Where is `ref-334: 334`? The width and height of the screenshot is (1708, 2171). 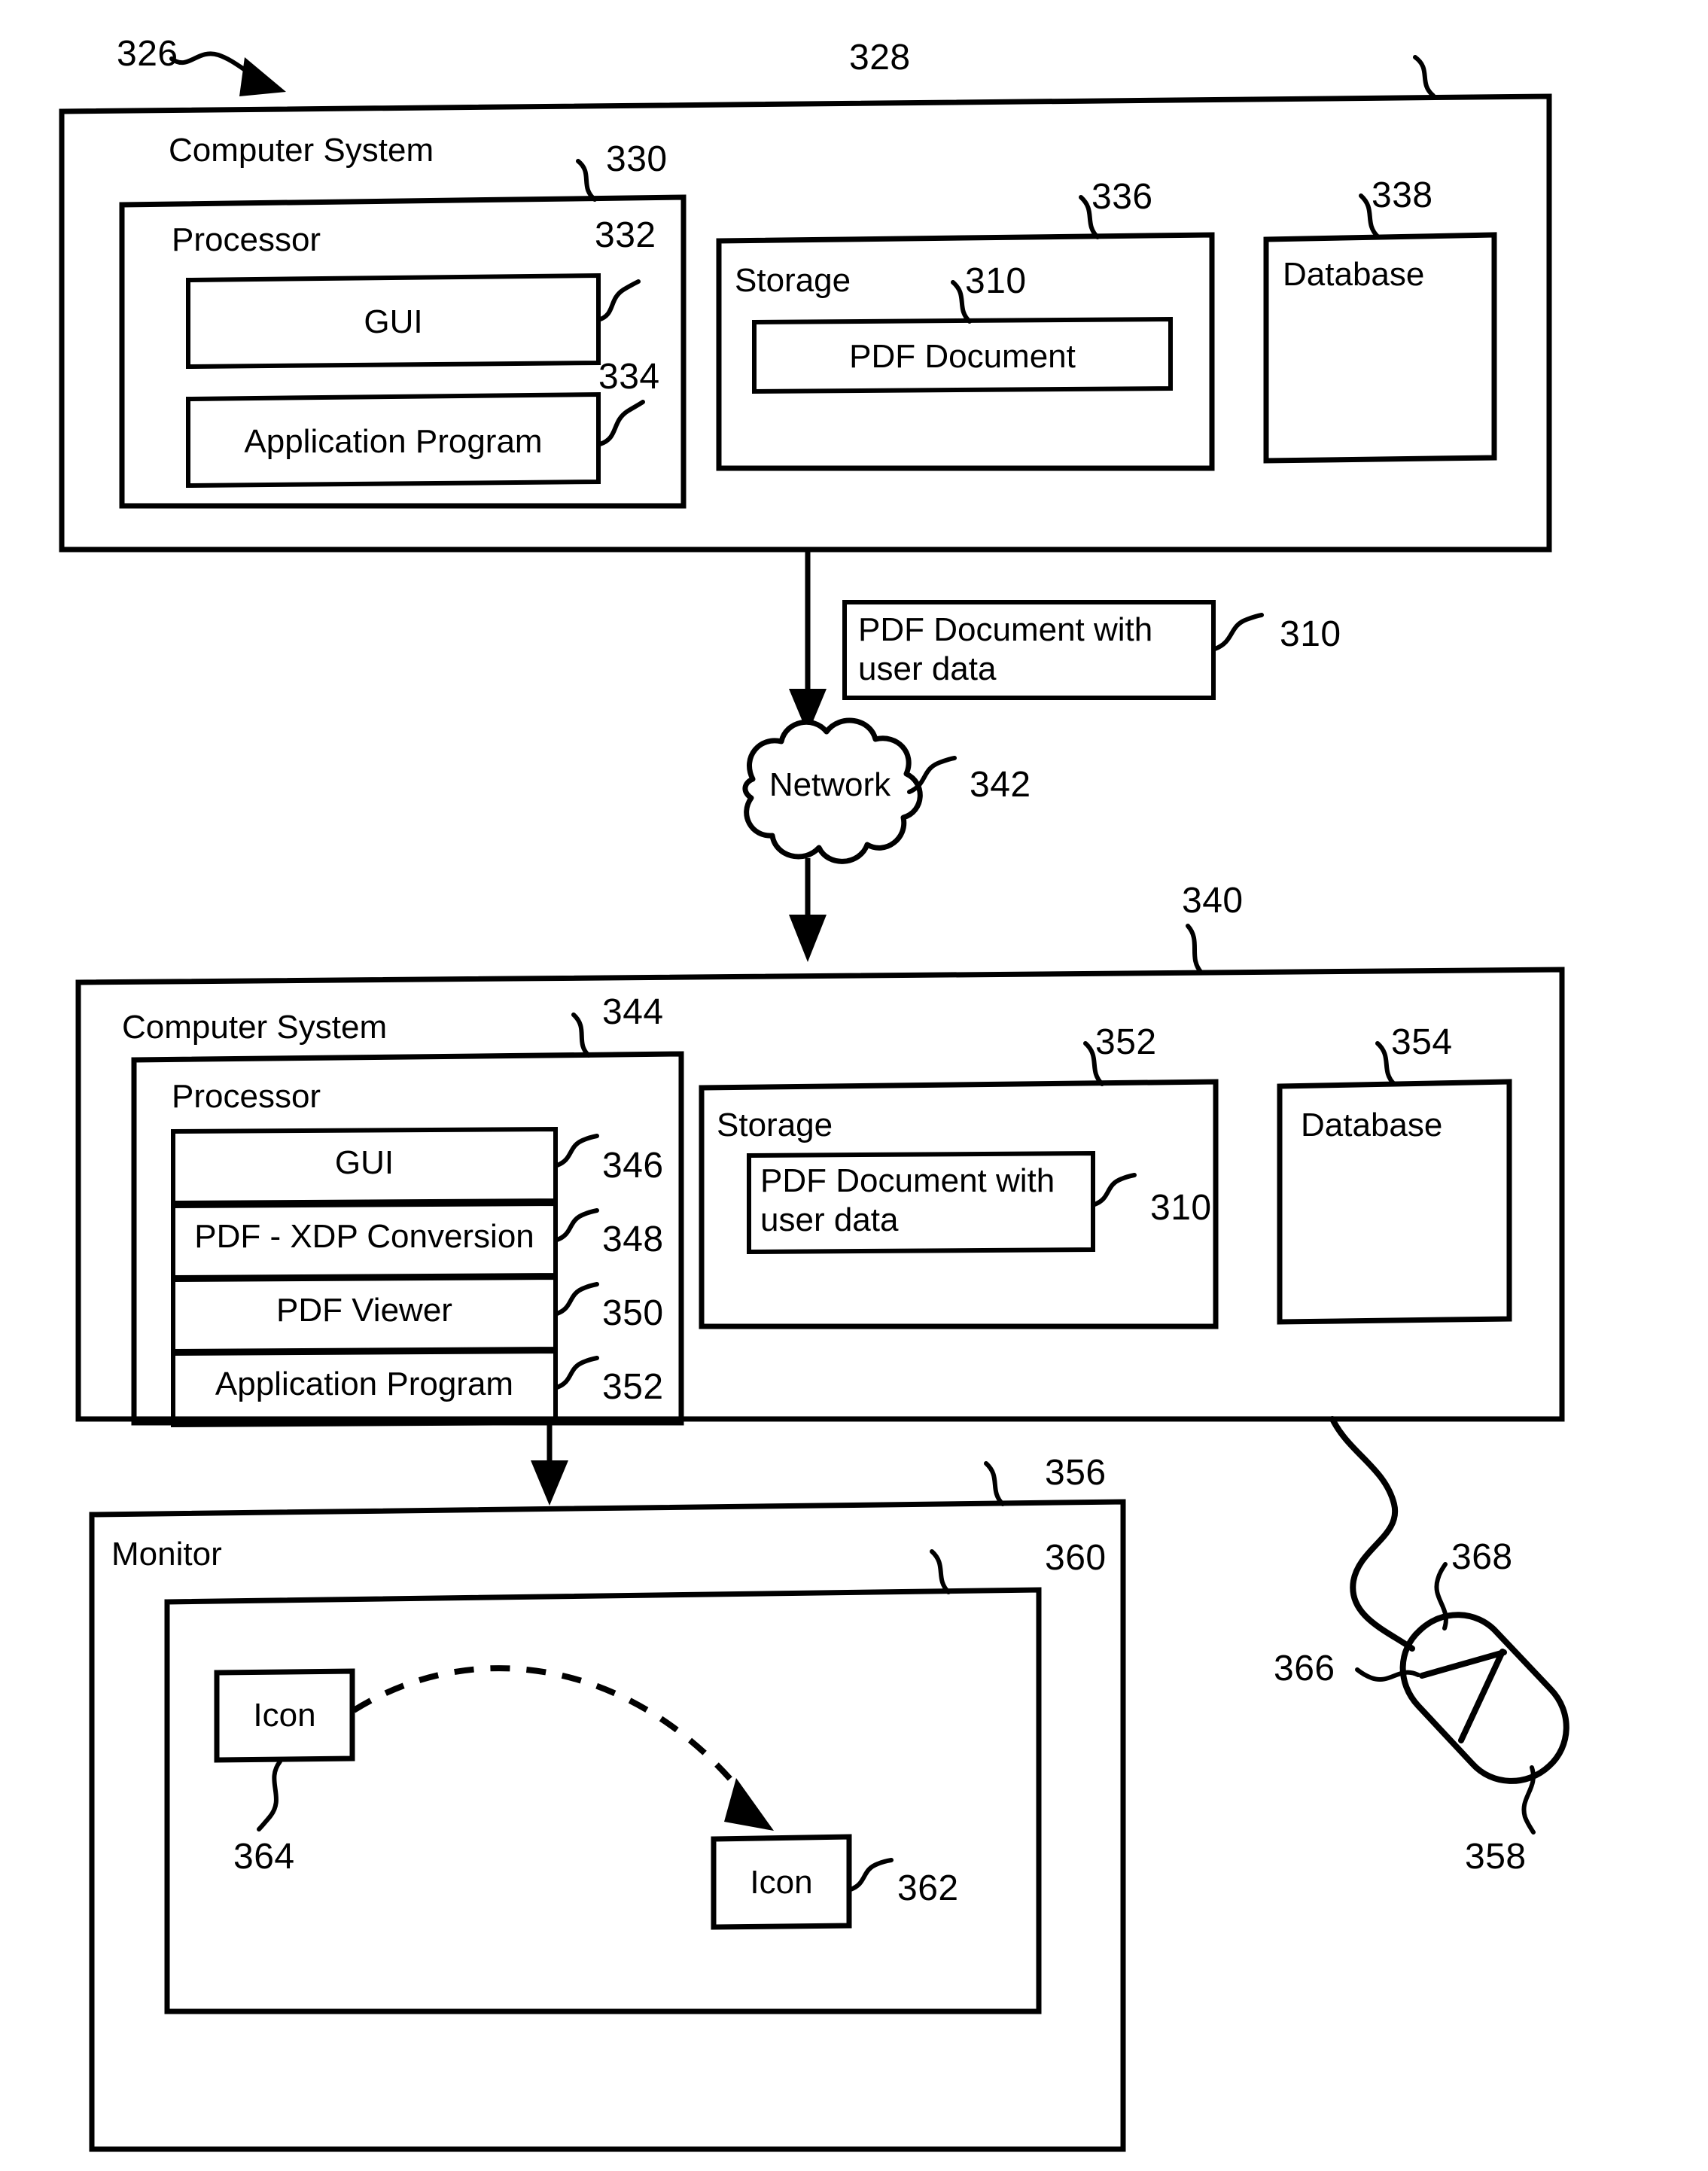
ref-334: 334 is located at coordinates (629, 377).